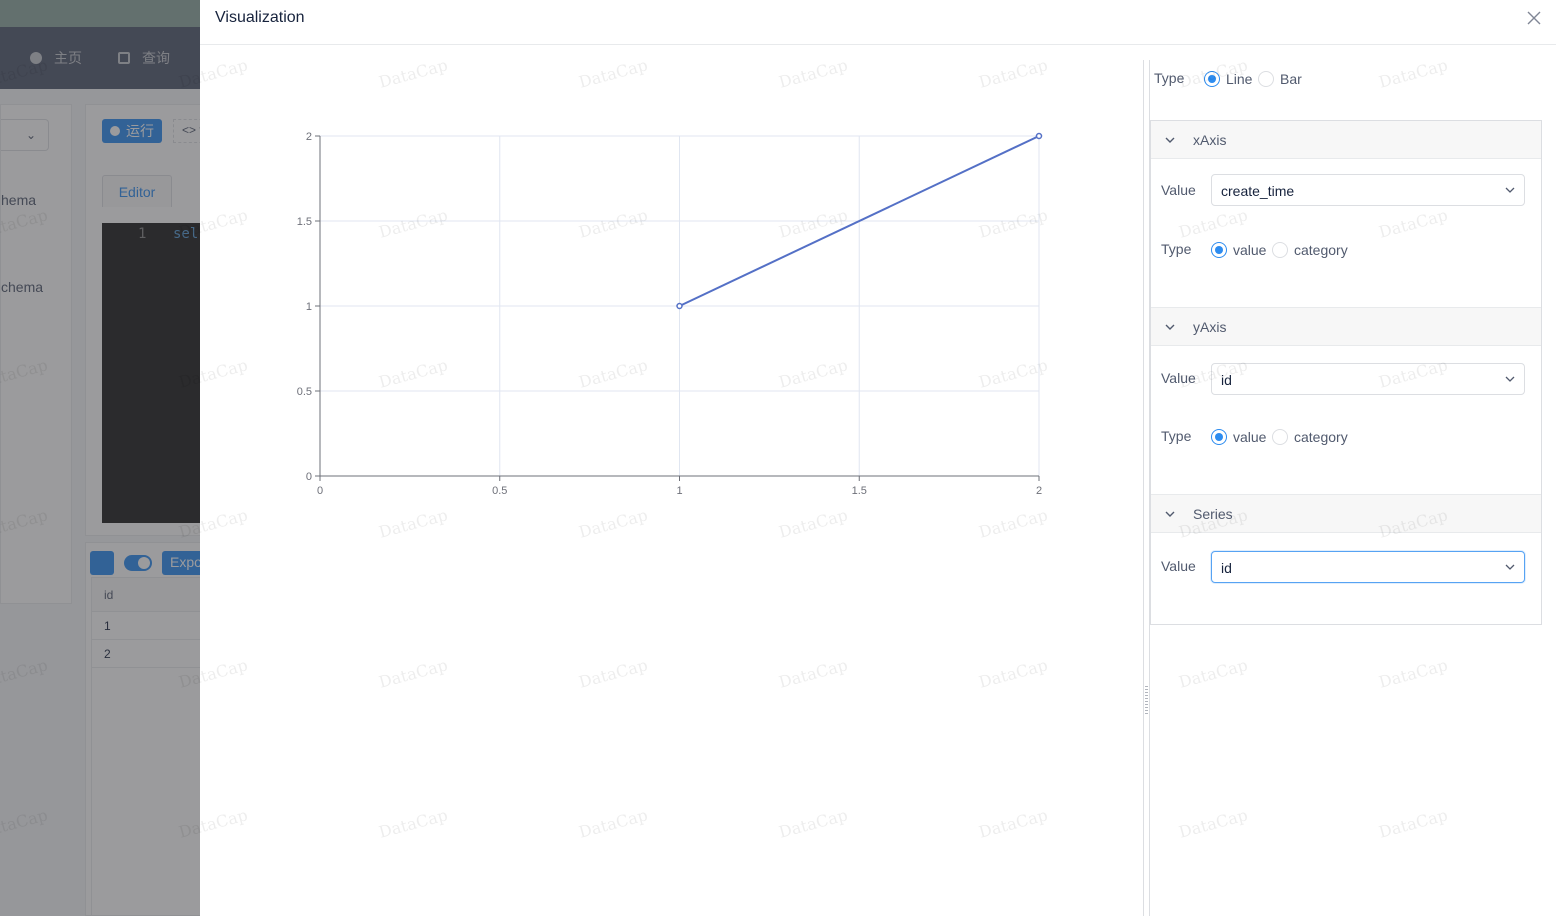 This screenshot has height=916, width=1556. Describe the element at coordinates (1169, 78) in the screenshot. I see `chart-type-label: Type` at that location.